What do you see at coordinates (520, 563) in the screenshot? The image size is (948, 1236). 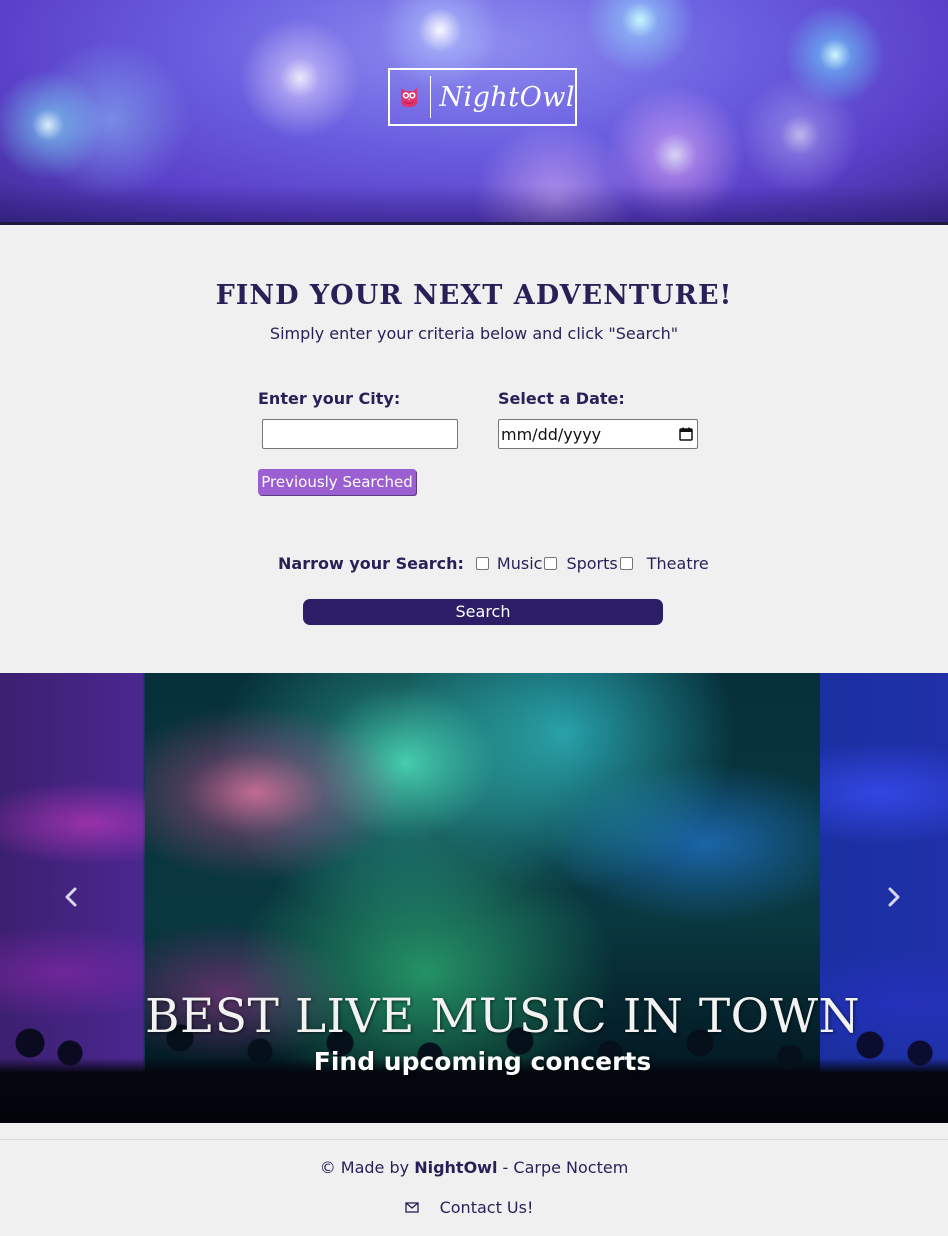 I see `music-checkbox-label: Music` at bounding box center [520, 563].